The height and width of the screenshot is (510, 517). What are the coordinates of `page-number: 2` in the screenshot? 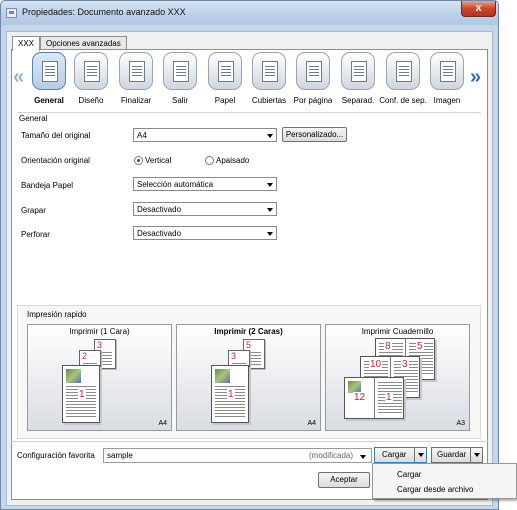 It's located at (85, 356).